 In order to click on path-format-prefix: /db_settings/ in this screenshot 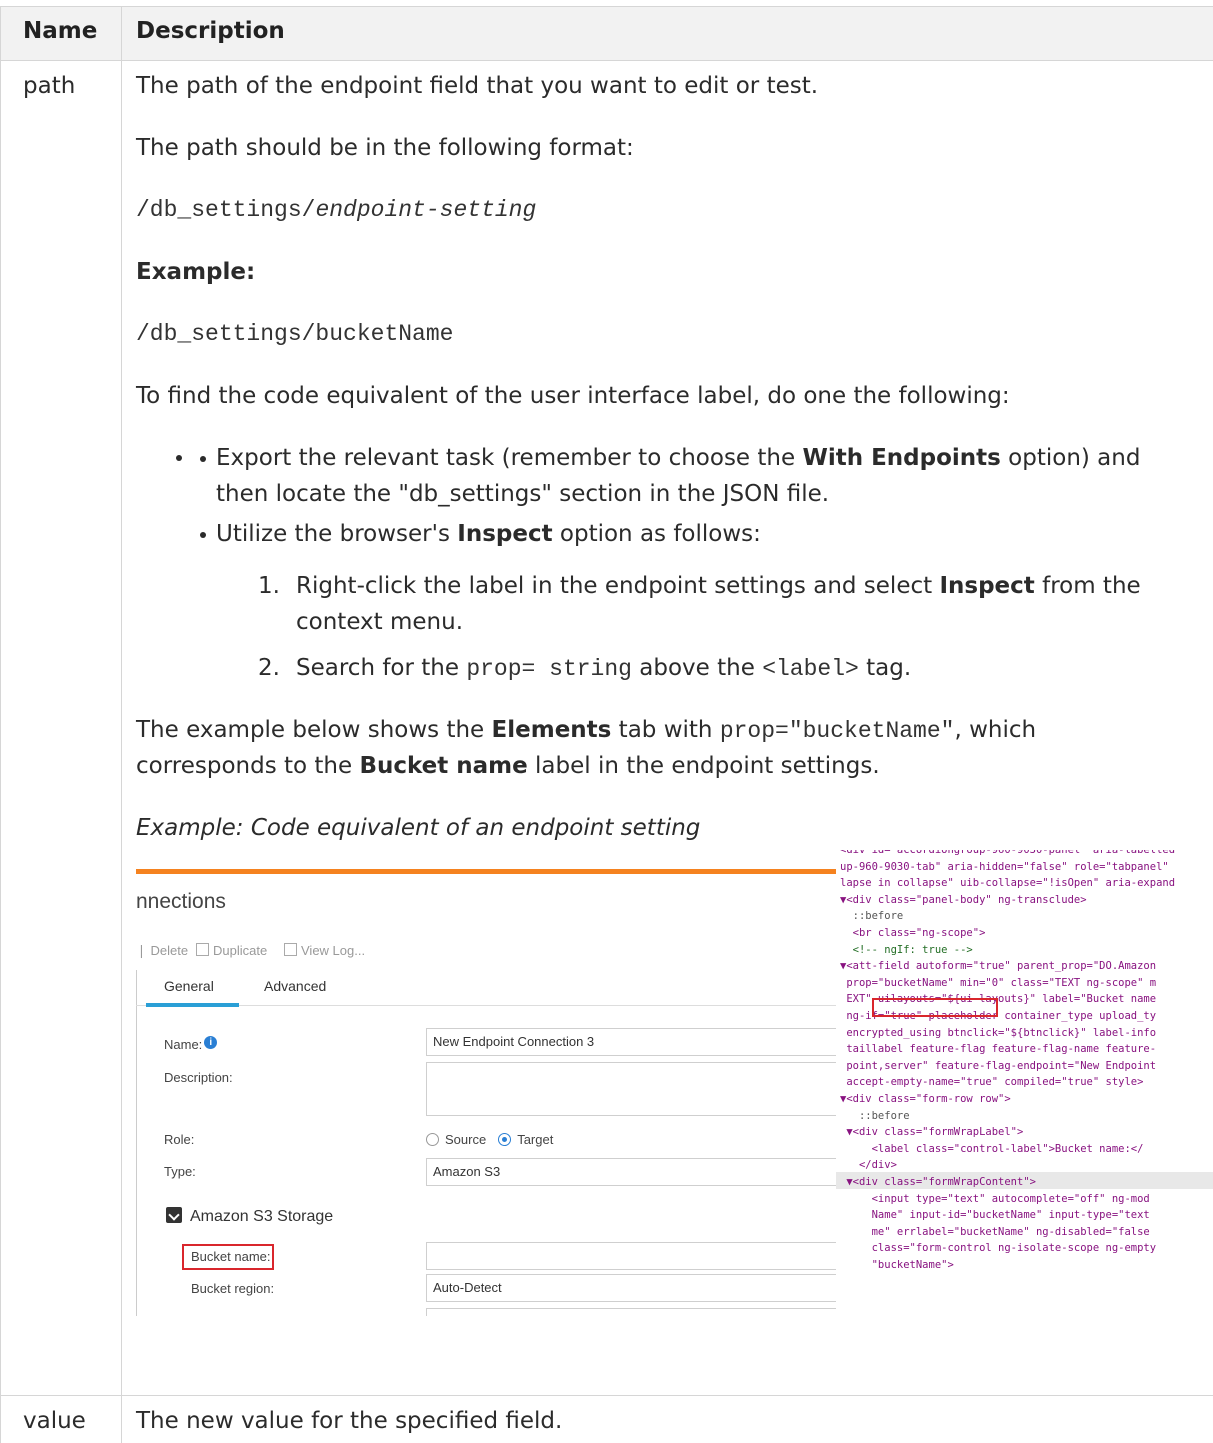, I will do `click(226, 210)`.